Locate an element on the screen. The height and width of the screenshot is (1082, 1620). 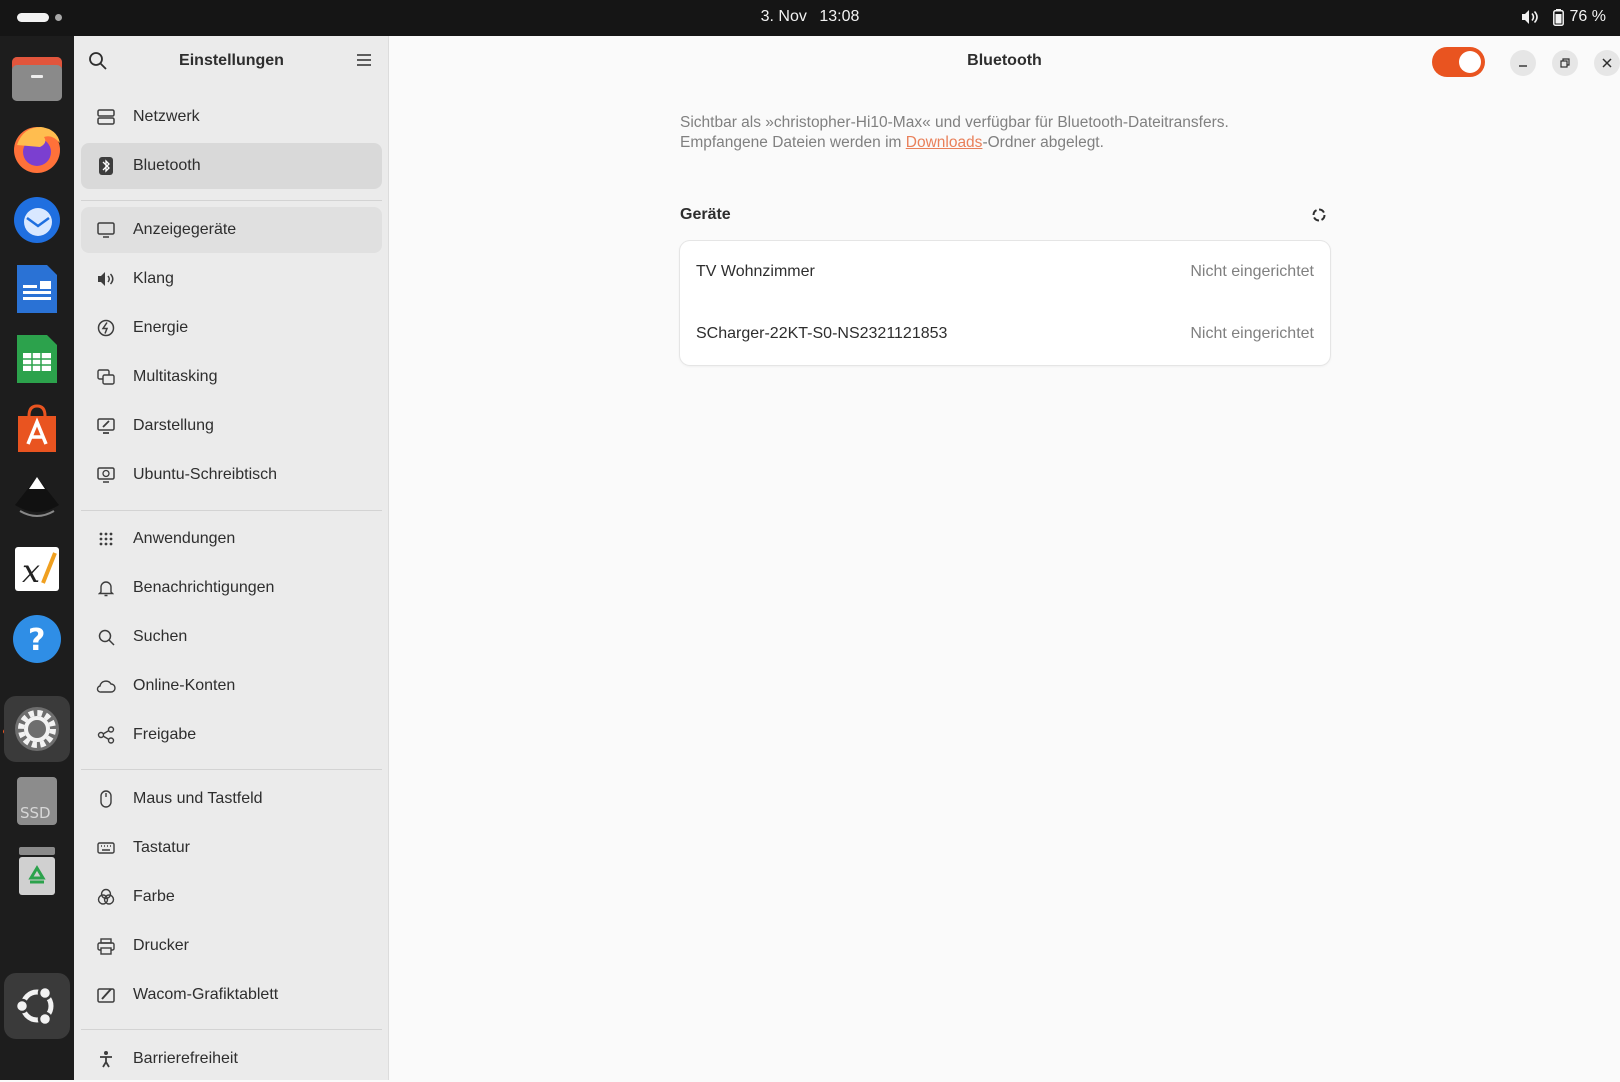
help-icon: ? is located at coordinates (37, 639).